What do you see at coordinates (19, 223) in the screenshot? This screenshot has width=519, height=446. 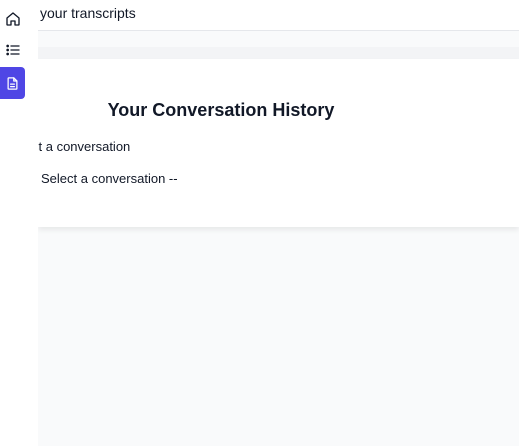 I see `sidebar` at bounding box center [19, 223].